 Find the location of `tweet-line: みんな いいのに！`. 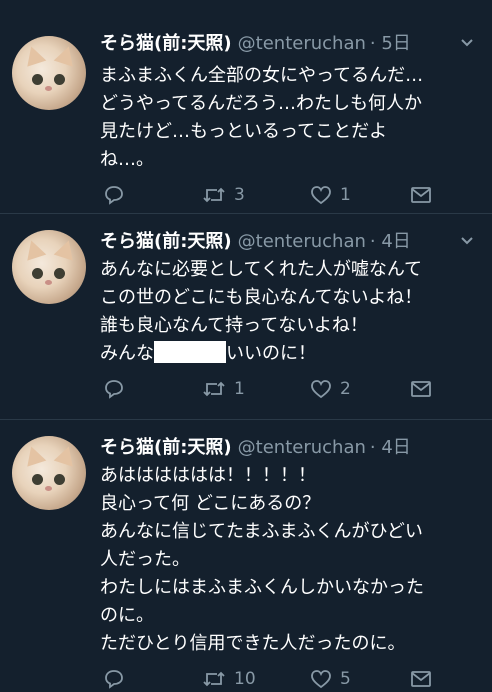

tweet-line: みんな いいのに！ is located at coordinates (208, 352).